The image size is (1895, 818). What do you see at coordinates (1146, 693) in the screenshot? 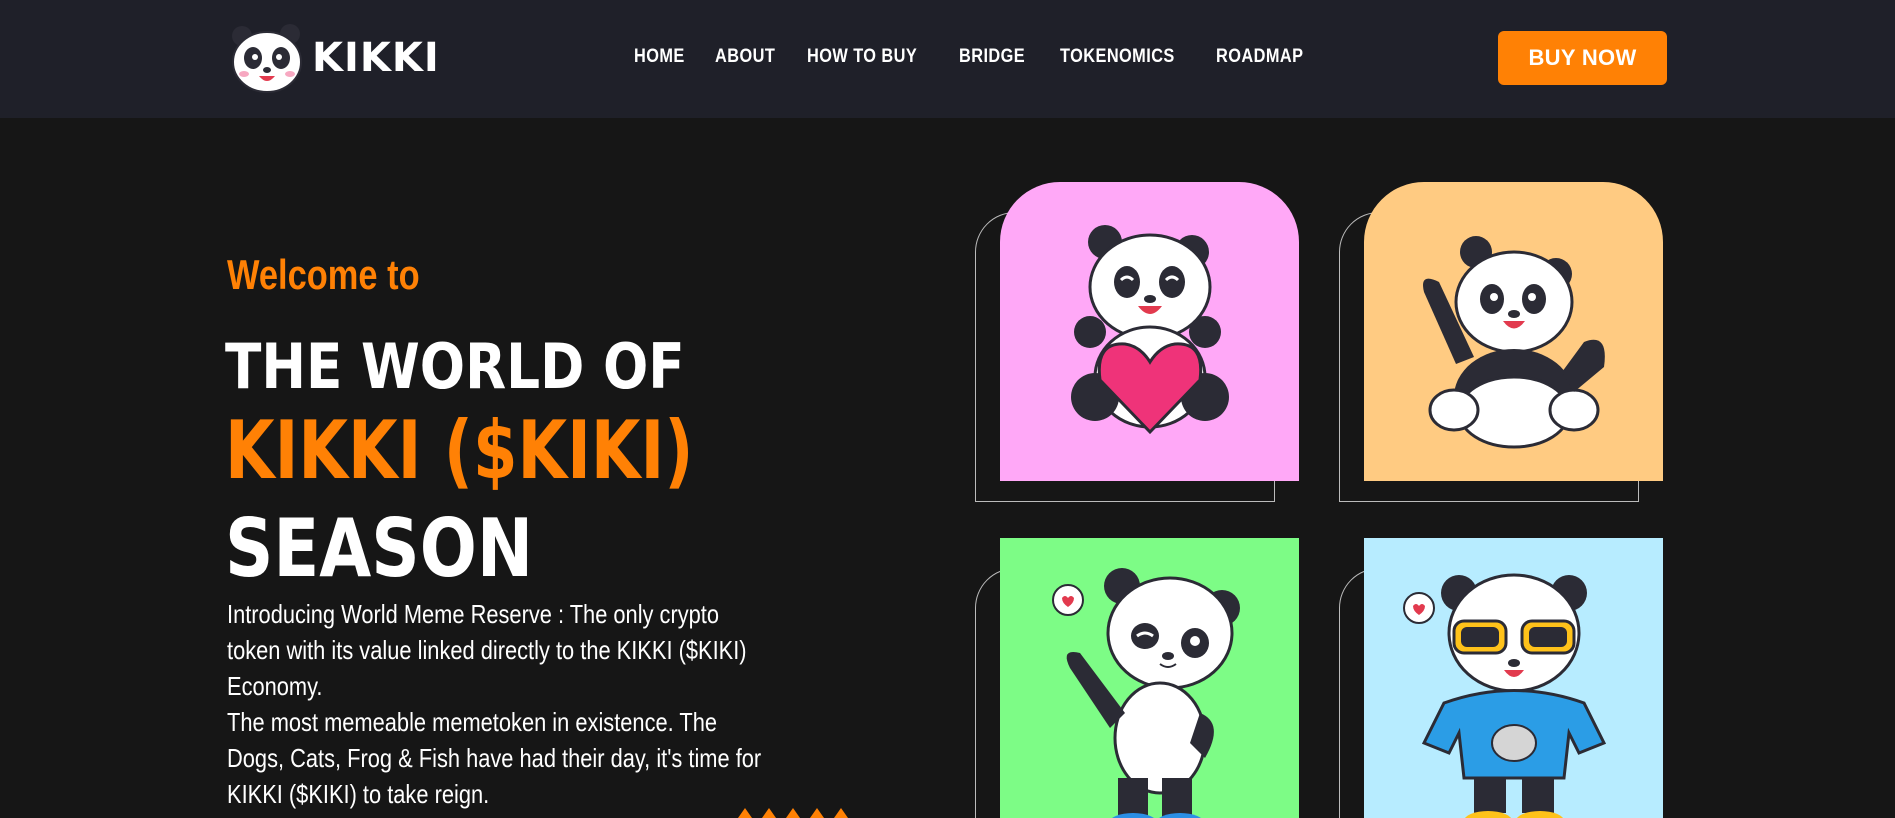
I see `panda-wink-icon` at bounding box center [1146, 693].